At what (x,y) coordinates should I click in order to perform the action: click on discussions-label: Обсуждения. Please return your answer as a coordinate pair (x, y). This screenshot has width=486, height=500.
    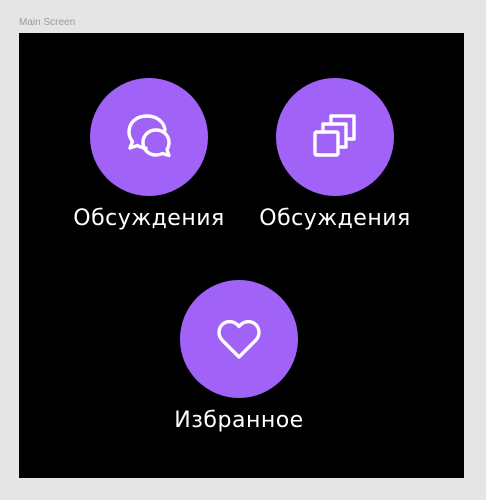
    Looking at the image, I should click on (149, 218).